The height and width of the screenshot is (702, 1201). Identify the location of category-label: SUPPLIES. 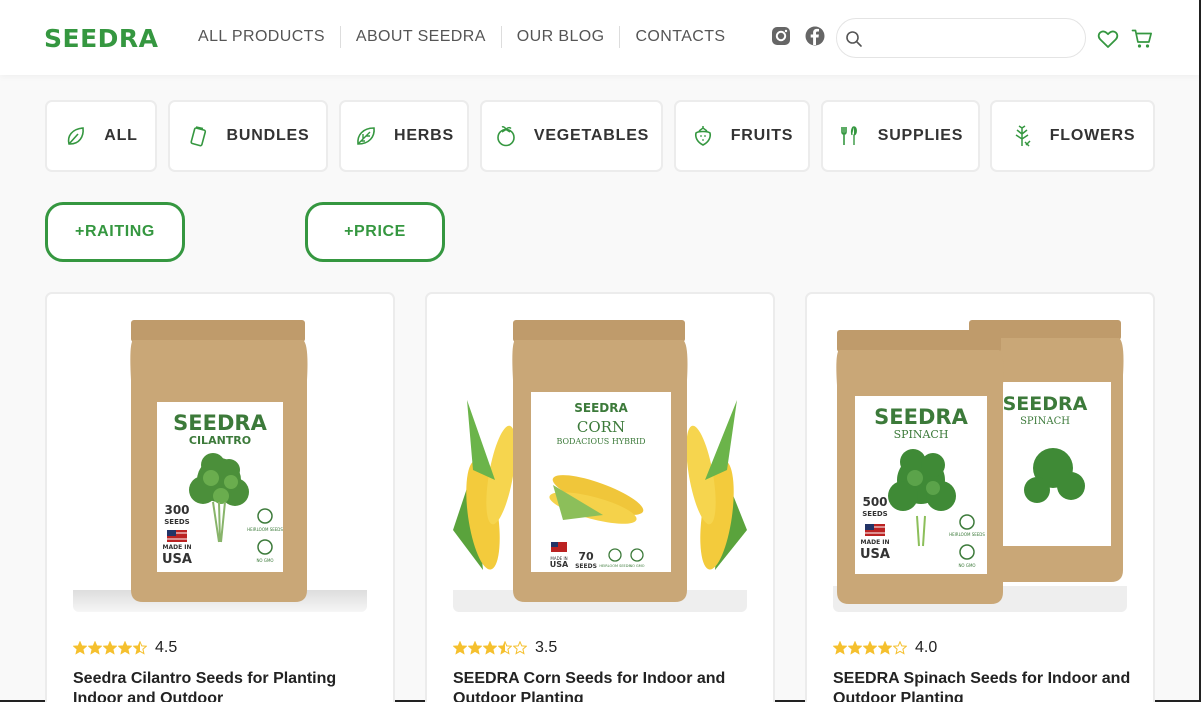
(920, 135).